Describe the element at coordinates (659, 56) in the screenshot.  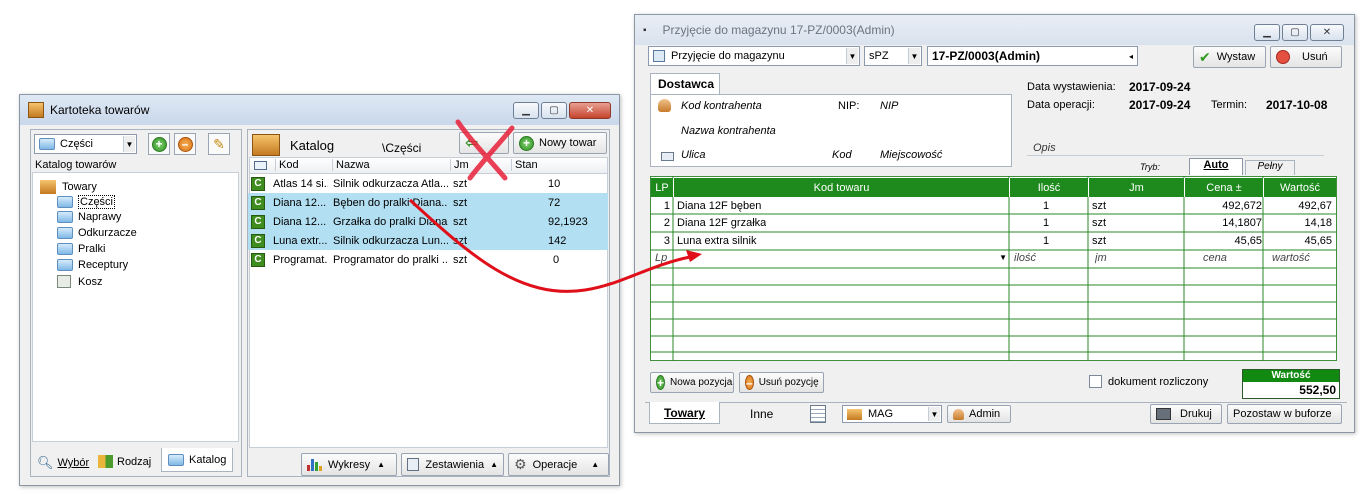
I see `document-type-icon` at that location.